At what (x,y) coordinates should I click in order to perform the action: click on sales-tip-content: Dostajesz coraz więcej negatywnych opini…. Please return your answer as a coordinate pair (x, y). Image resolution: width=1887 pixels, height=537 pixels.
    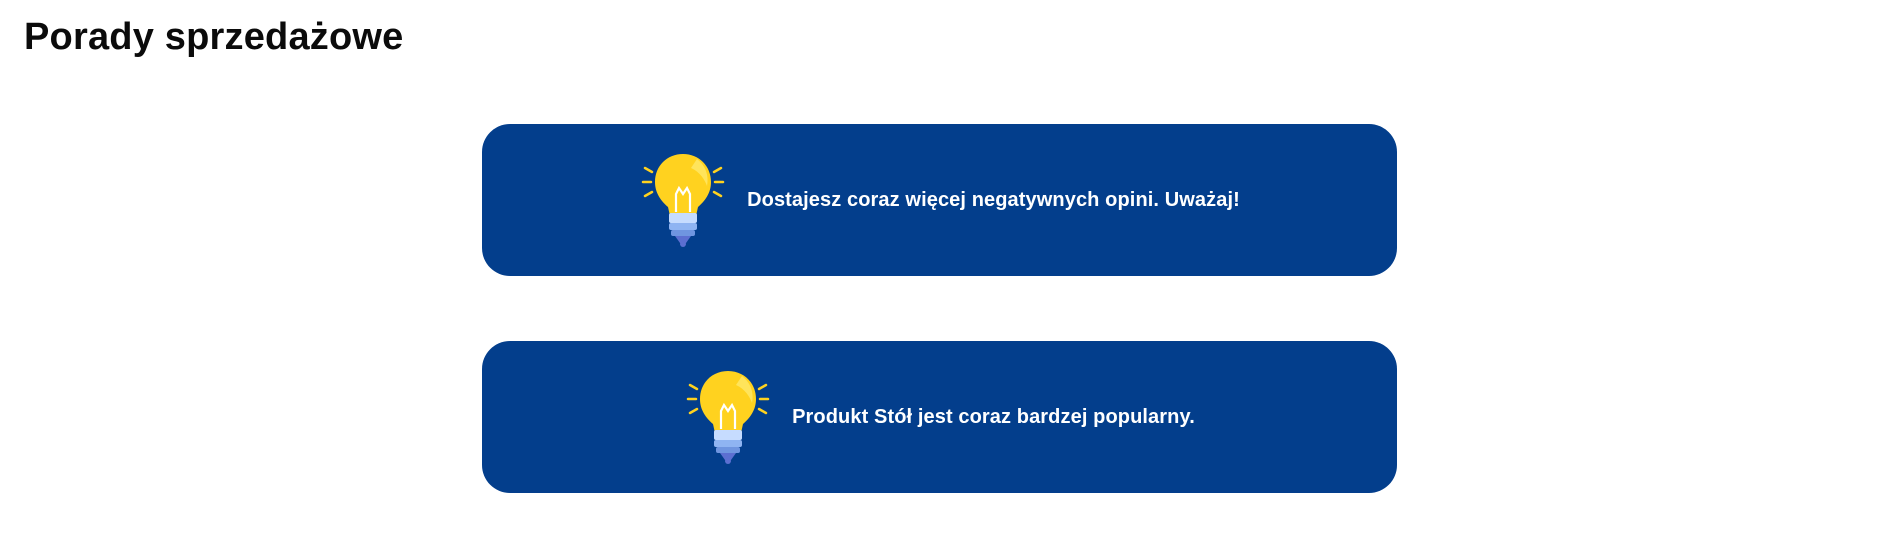
    Looking at the image, I should click on (939, 200).